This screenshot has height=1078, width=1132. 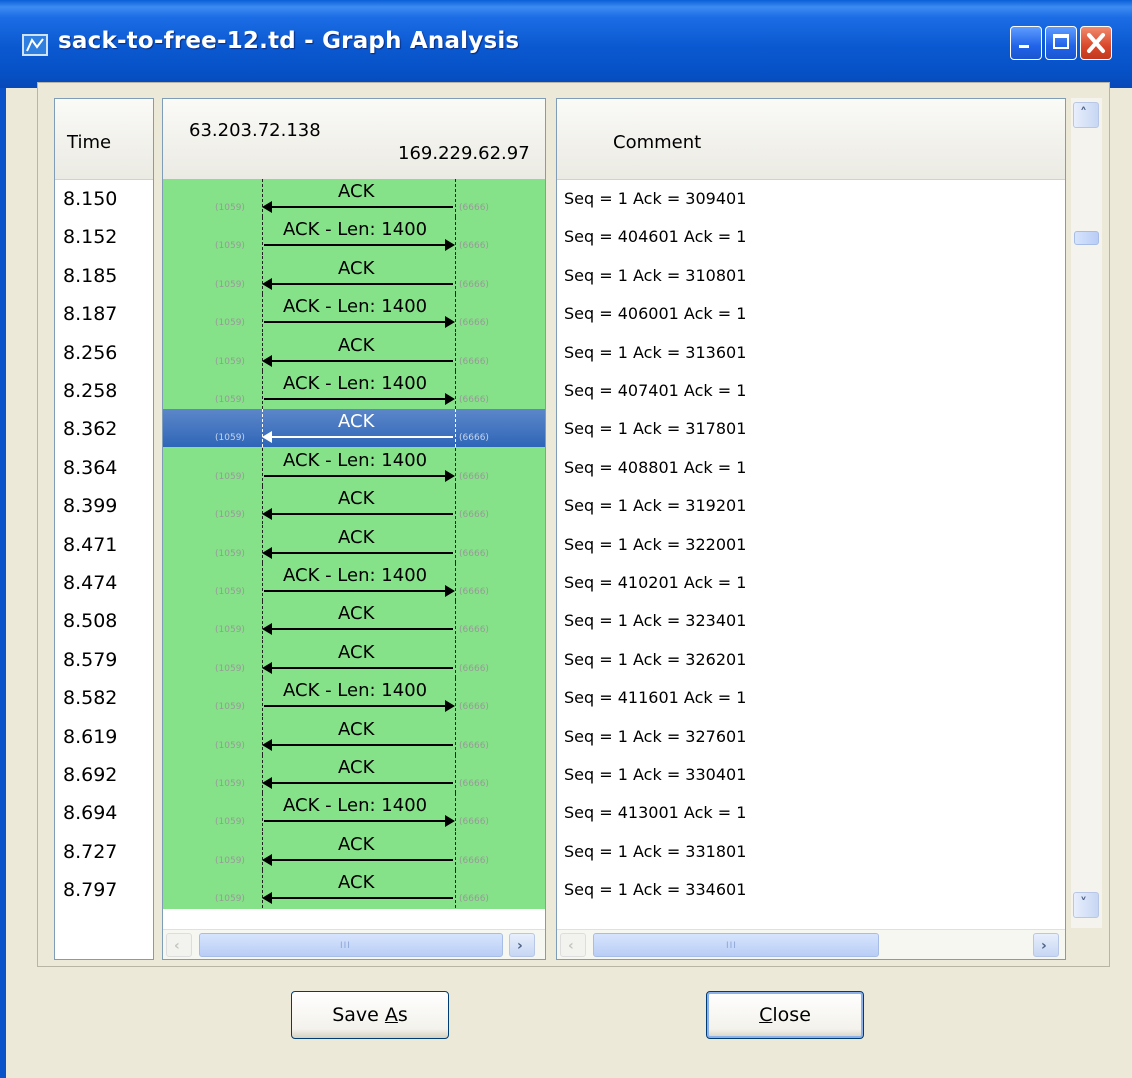 What do you see at coordinates (1086, 513) in the screenshot?
I see `vertical-scrollbar: ˄ ˅` at bounding box center [1086, 513].